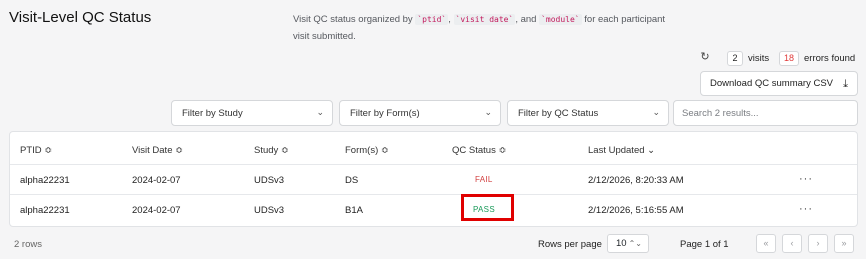  What do you see at coordinates (80, 17) in the screenshot?
I see `page-title: Visit-Level QC Status` at bounding box center [80, 17].